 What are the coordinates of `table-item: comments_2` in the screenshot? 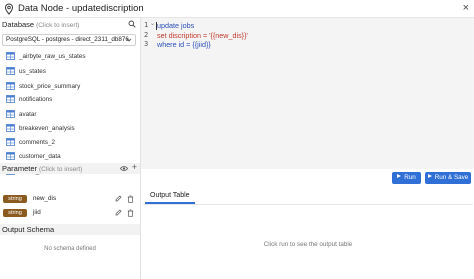 It's located at (30, 142).